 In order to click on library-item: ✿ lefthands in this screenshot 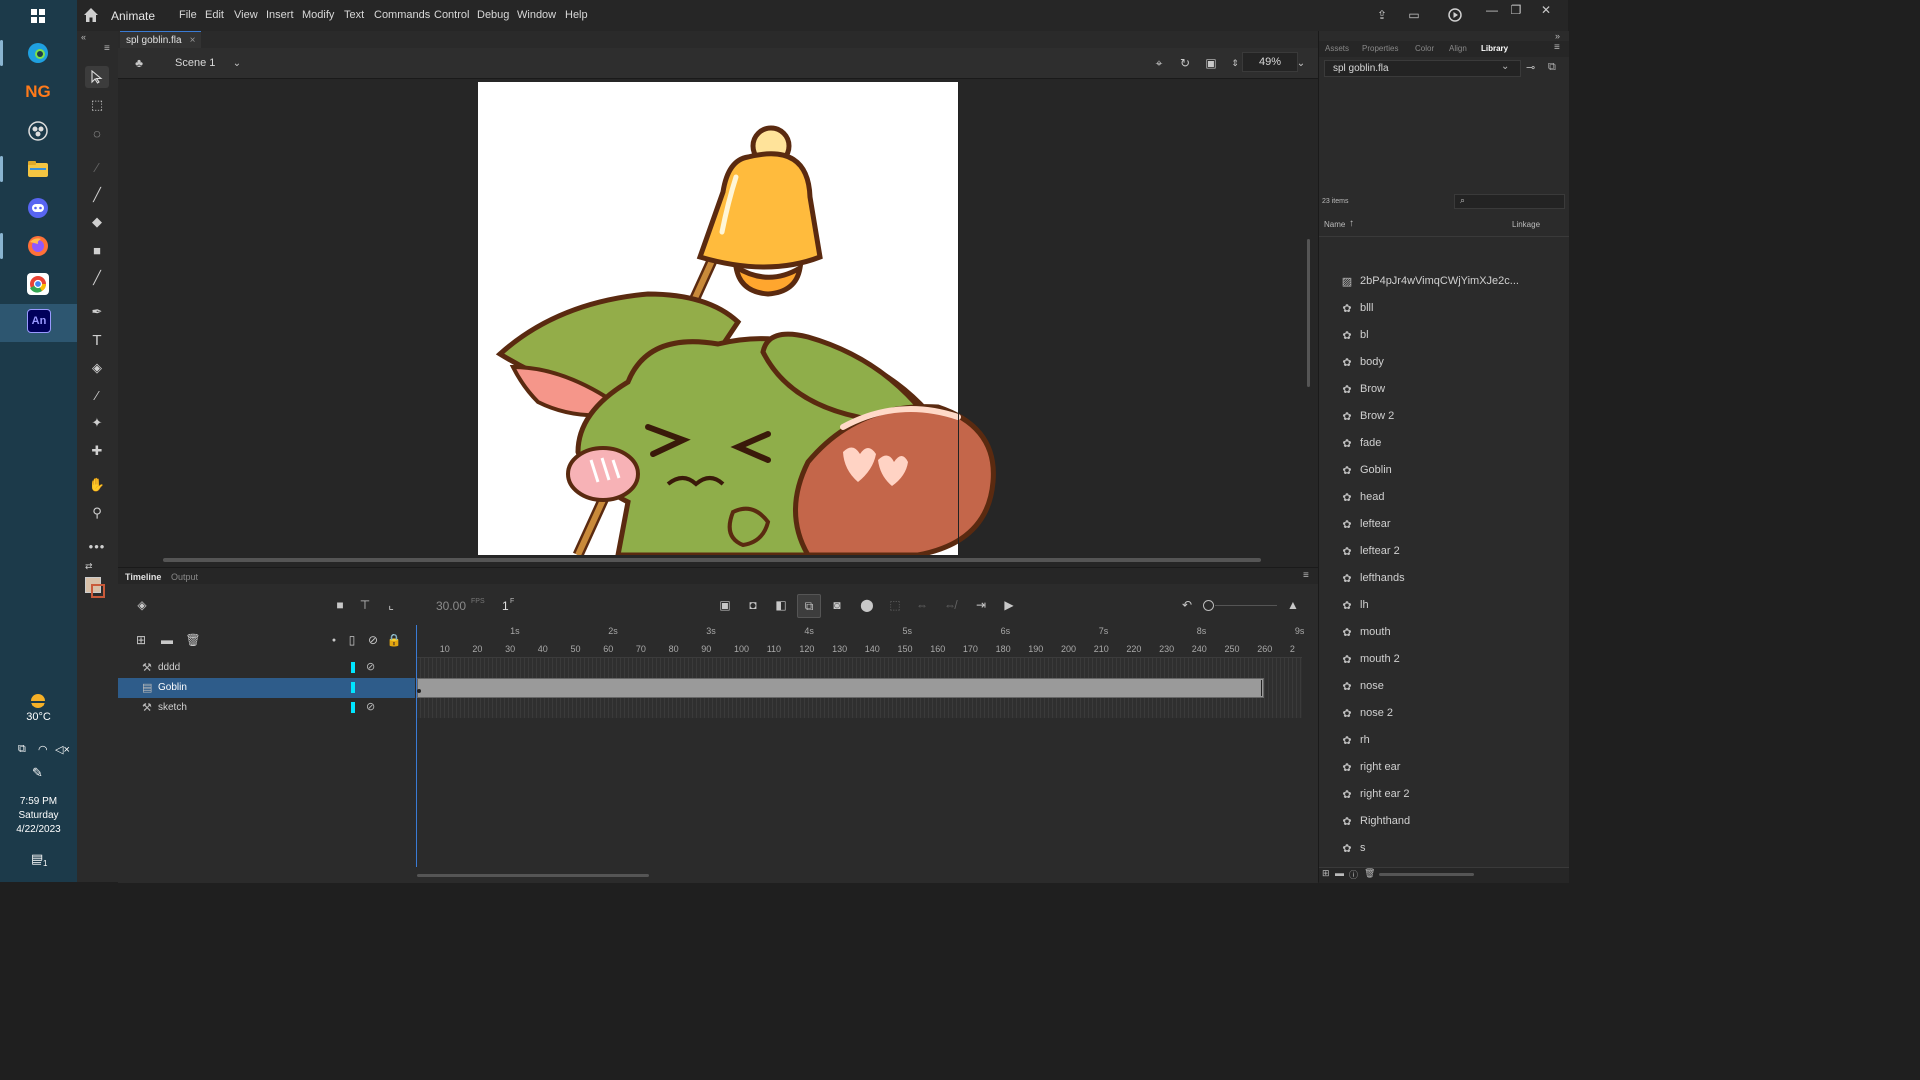, I will do `click(1451, 578)`.